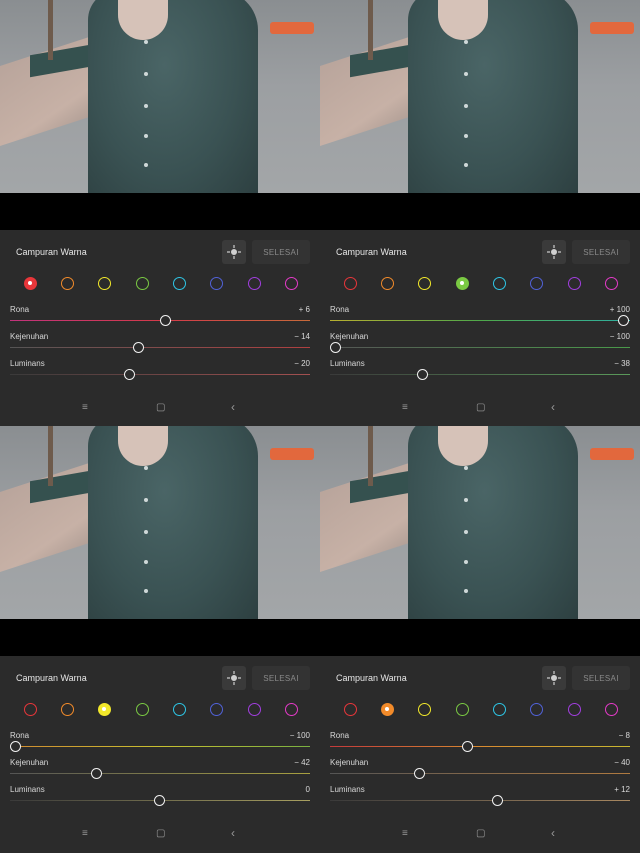  What do you see at coordinates (160, 710) in the screenshot?
I see `color-swatches` at bounding box center [160, 710].